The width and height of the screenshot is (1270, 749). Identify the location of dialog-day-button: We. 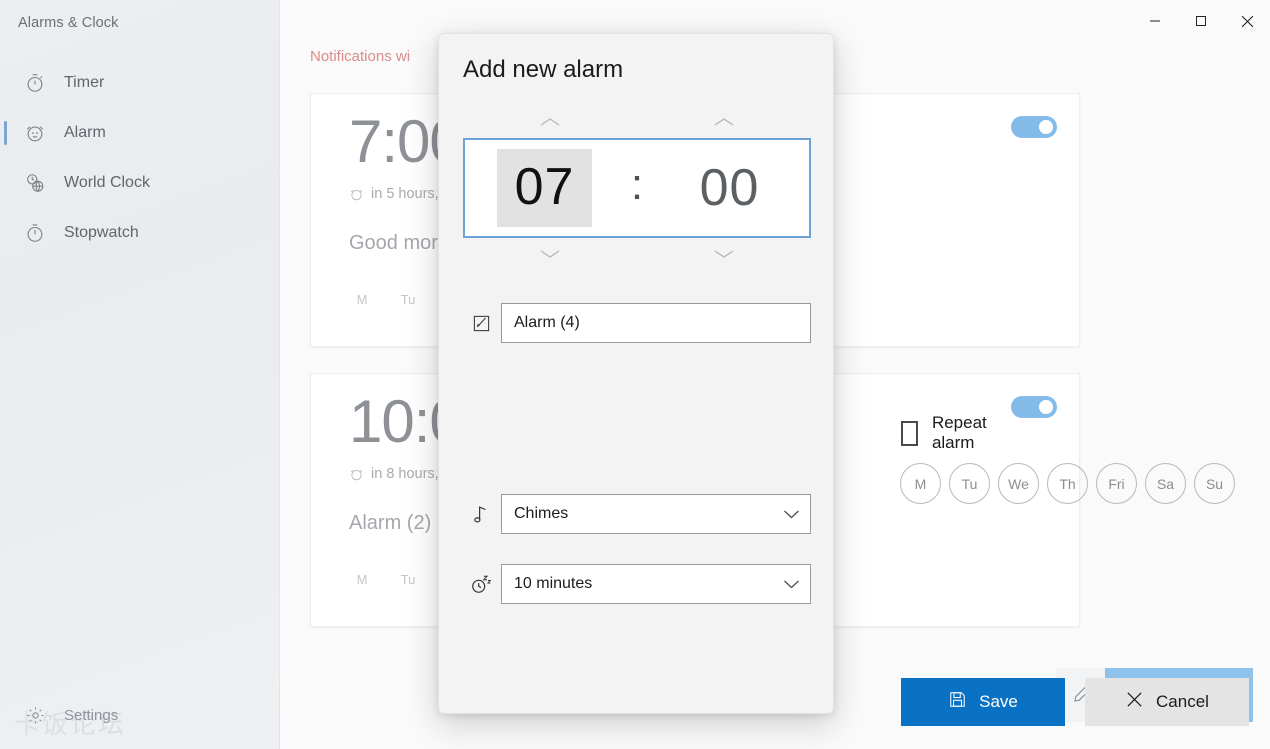
(1018, 483).